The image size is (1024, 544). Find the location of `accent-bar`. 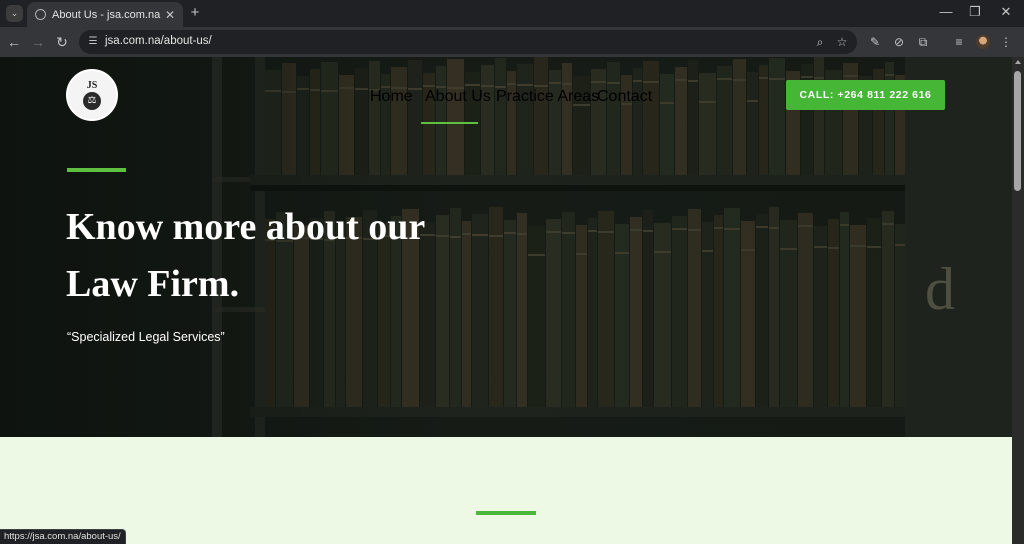

accent-bar is located at coordinates (96, 170).